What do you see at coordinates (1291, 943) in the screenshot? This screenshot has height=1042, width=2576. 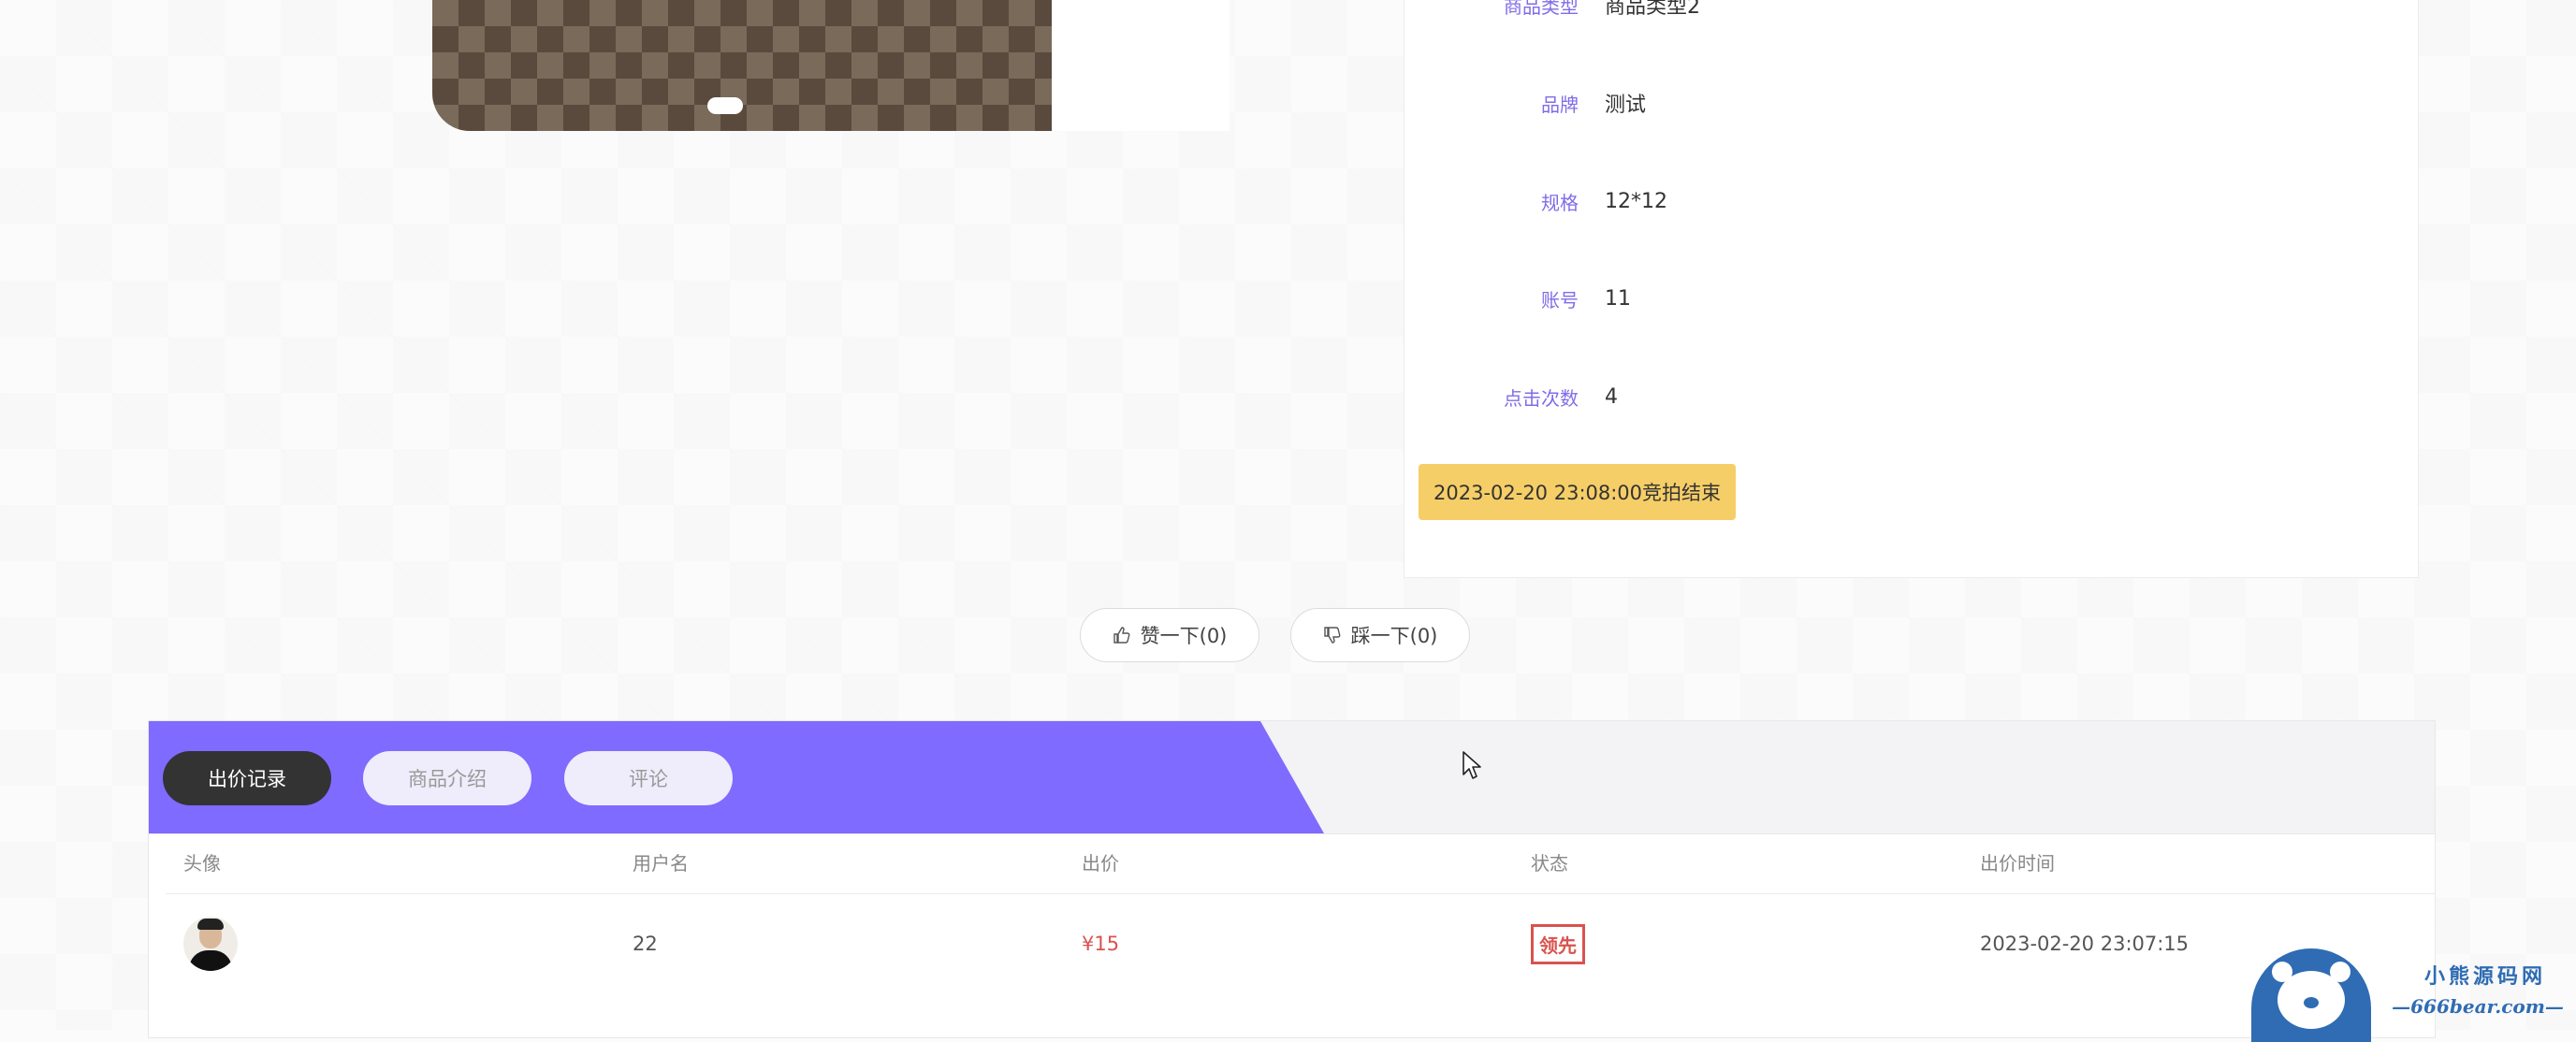 I see `table-row: 22 ¥15 领先 2023-02-20 23:07:15` at bounding box center [1291, 943].